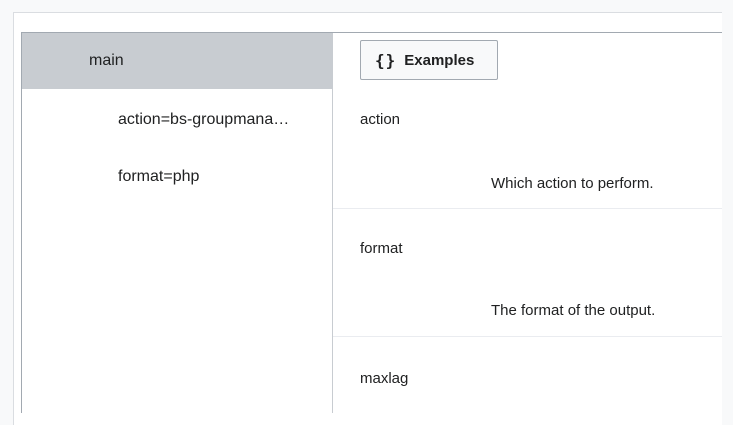 The width and height of the screenshot is (733, 425). Describe the element at coordinates (177, 177) in the screenshot. I see `sidebar-item-format: format=php` at that location.